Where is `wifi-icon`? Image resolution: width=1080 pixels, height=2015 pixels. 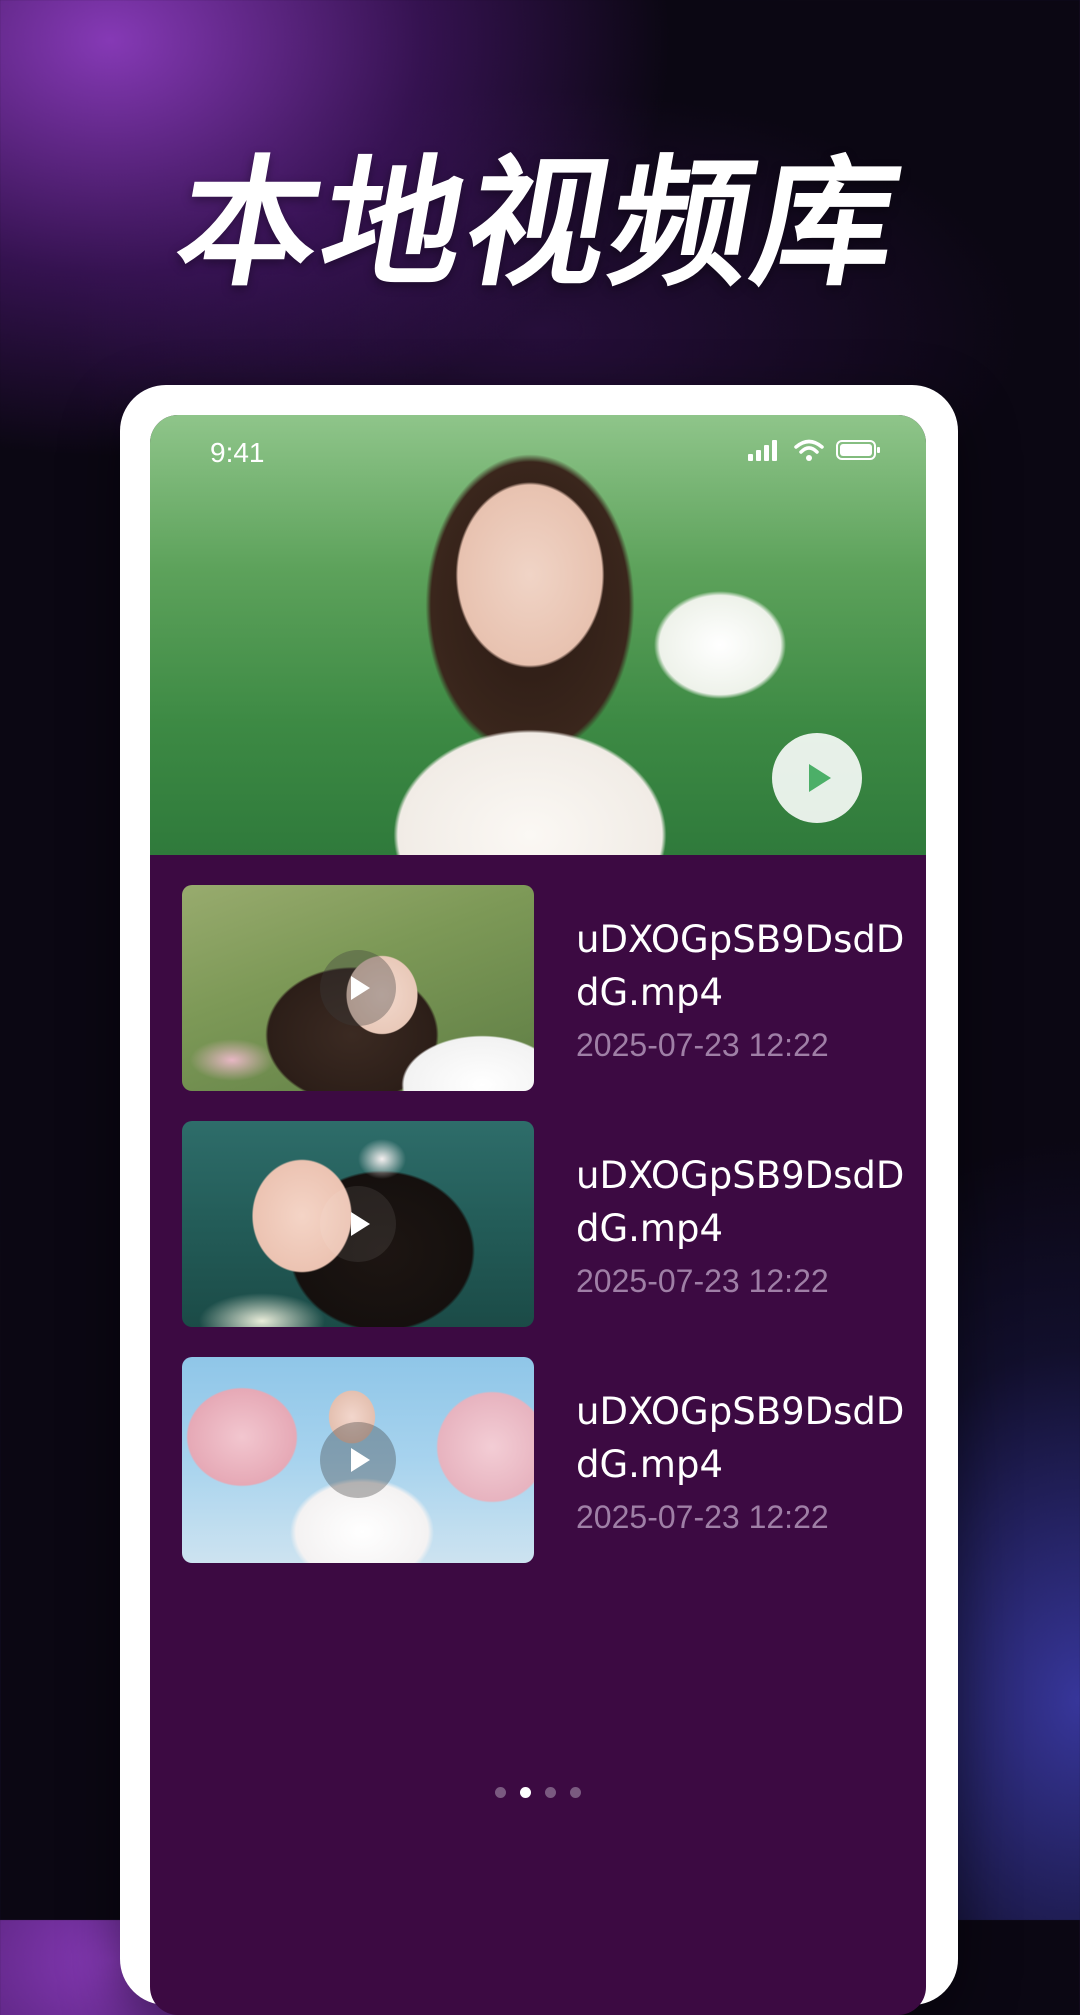
wifi-icon is located at coordinates (809, 450).